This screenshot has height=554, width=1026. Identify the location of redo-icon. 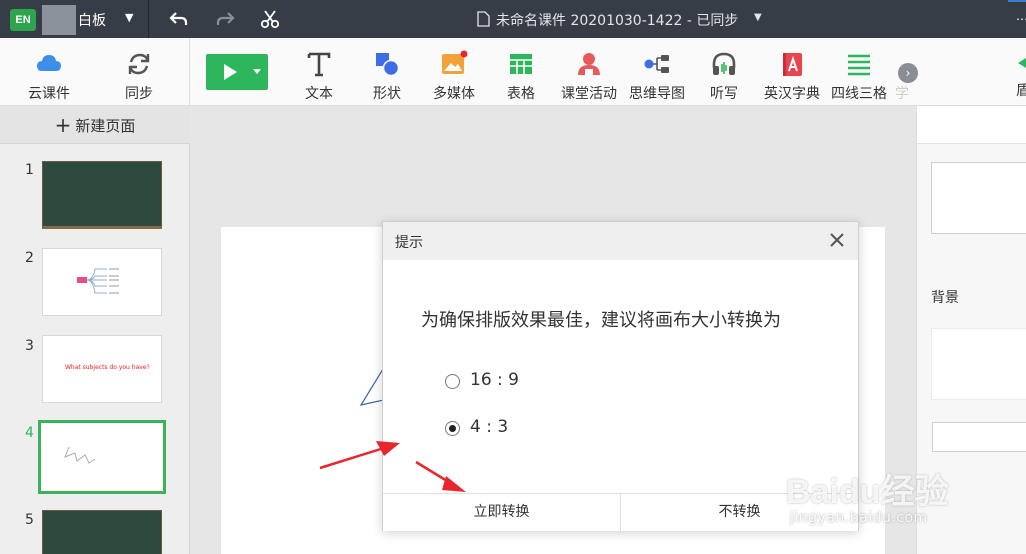
(225, 19).